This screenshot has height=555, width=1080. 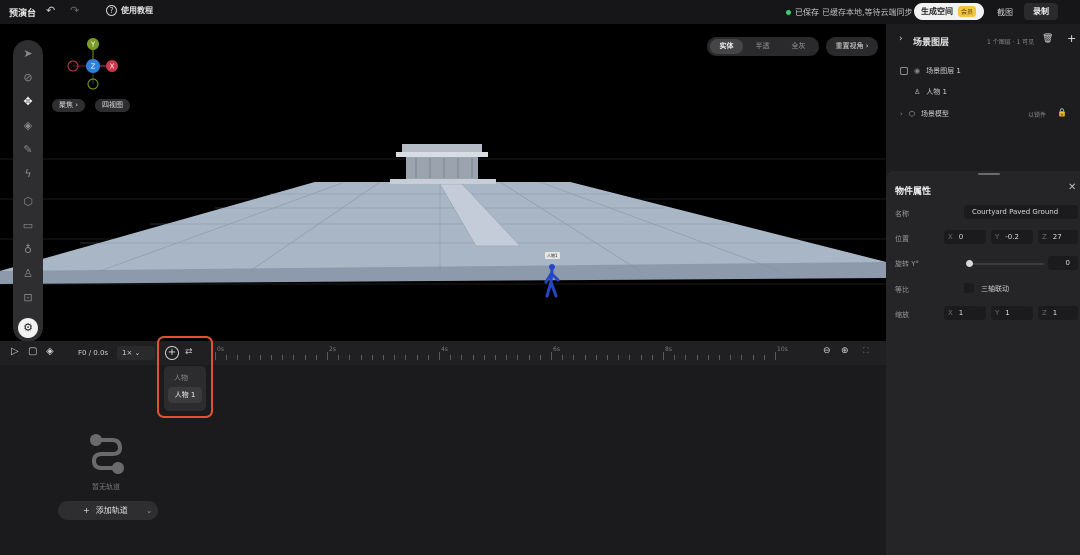 What do you see at coordinates (961, 313) in the screenshot?
I see `scale-x-value: 1` at bounding box center [961, 313].